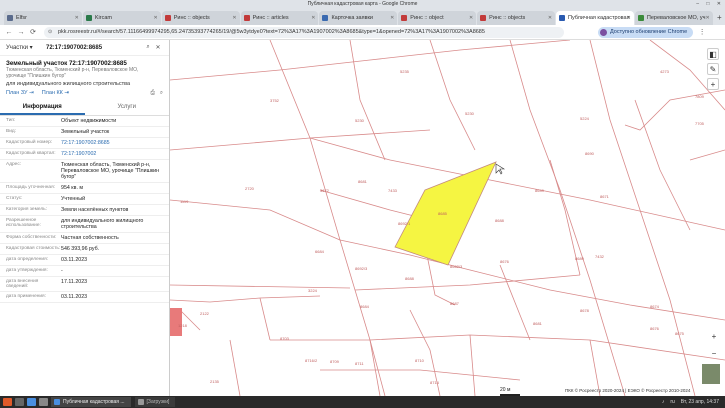 This screenshot has height=408, width=725. What do you see at coordinates (437, 18) in the screenshot?
I see `browser-tab: Ринс :: object ✕` at bounding box center [437, 18].